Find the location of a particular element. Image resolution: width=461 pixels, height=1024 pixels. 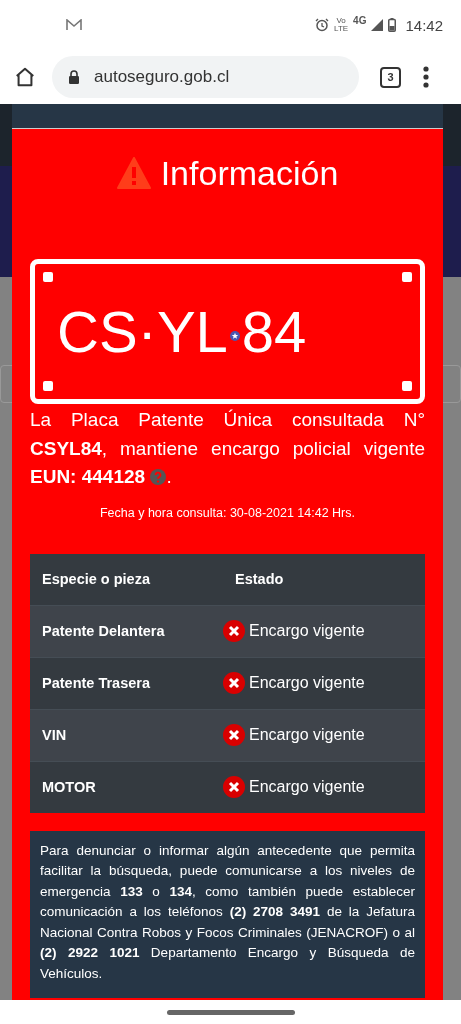

table-cell-text: MOTOR is located at coordinates (69, 787).